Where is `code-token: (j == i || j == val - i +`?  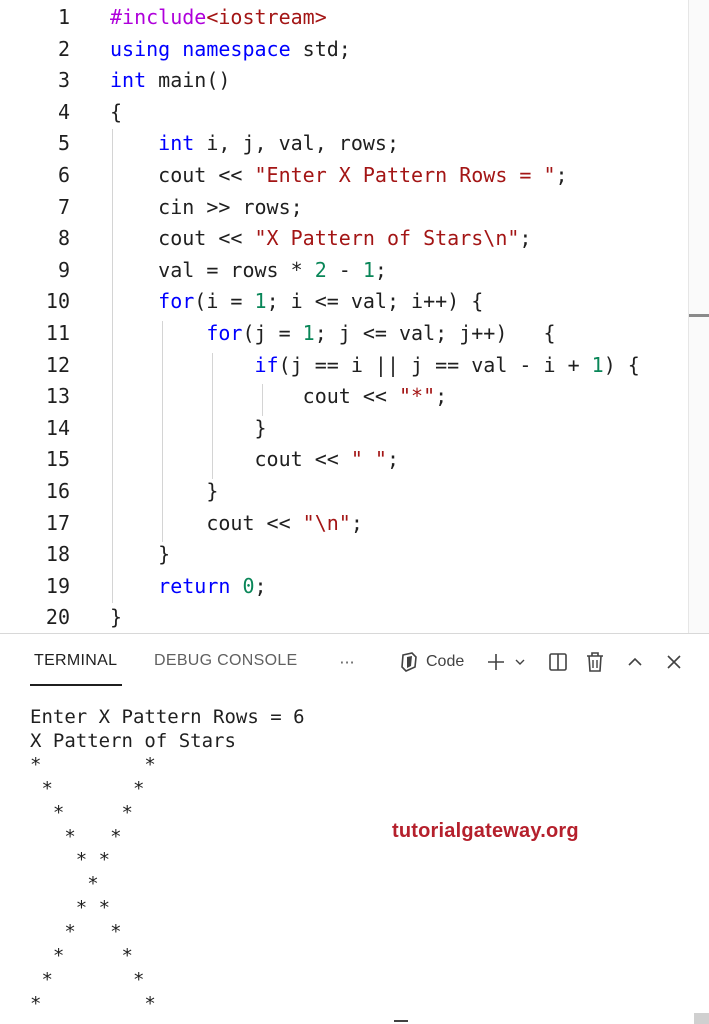
code-token: (j == i || j == val - i + is located at coordinates (435, 364).